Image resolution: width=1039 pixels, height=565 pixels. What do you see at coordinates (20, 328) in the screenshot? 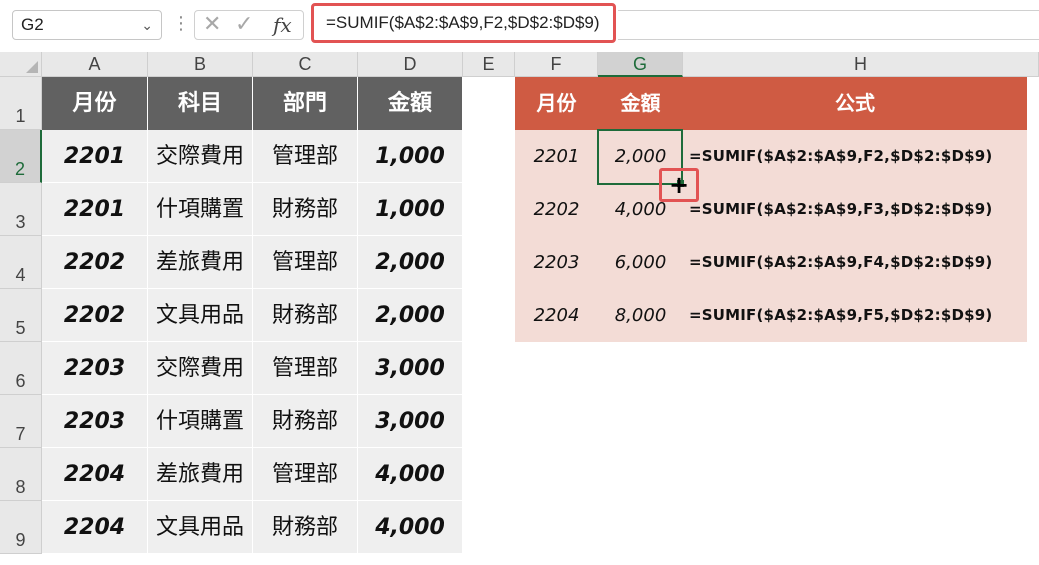
I see `row-number: 5` at bounding box center [20, 328].